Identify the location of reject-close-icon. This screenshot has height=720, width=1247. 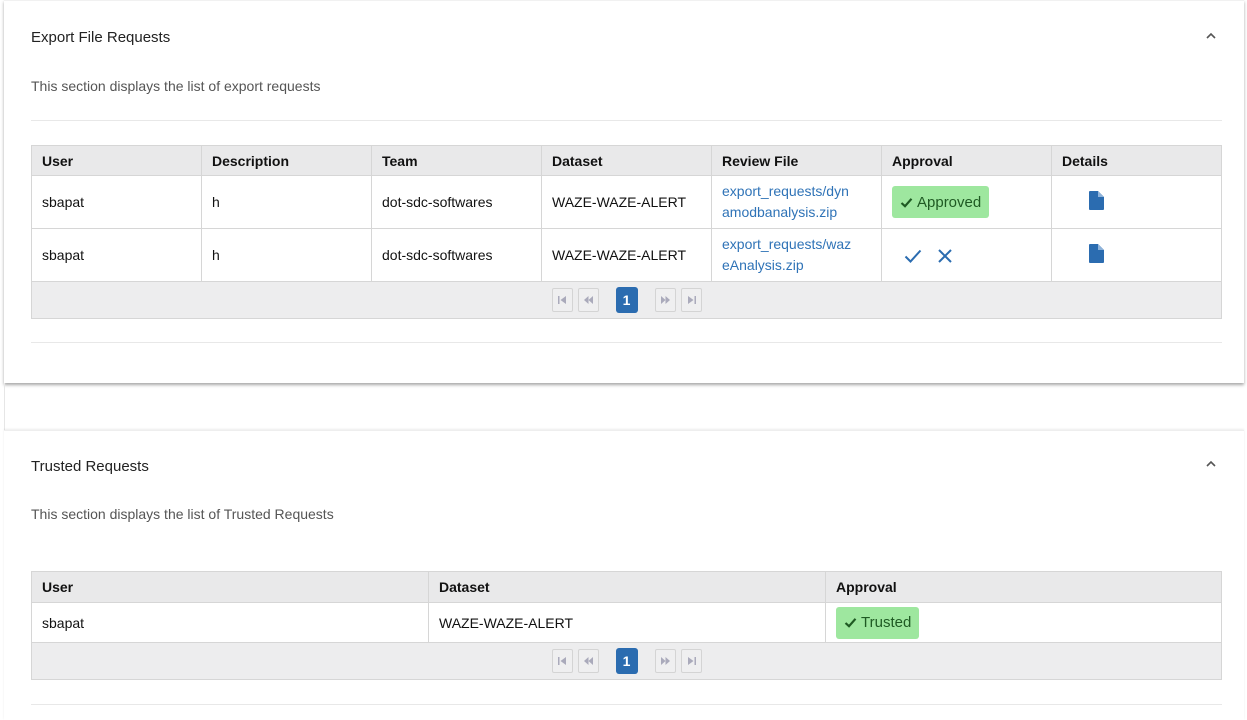
(945, 256).